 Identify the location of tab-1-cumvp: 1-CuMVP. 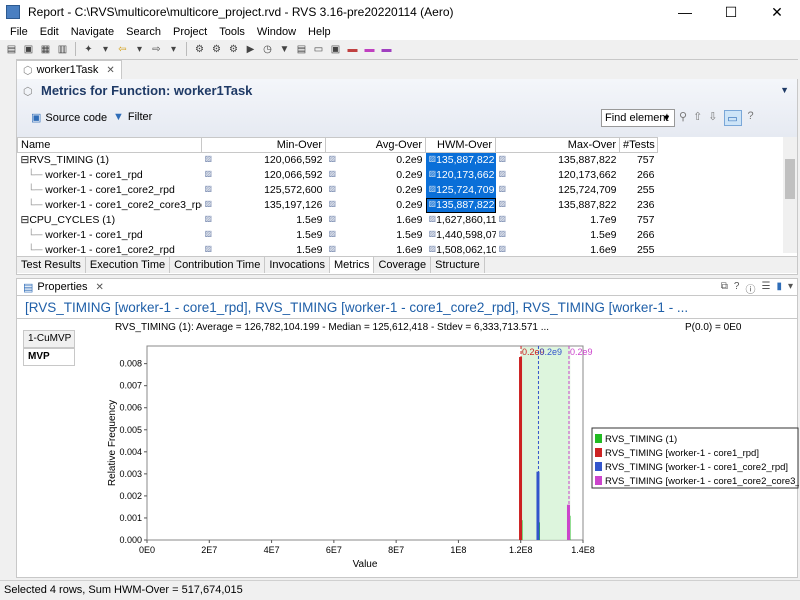
(49, 339).